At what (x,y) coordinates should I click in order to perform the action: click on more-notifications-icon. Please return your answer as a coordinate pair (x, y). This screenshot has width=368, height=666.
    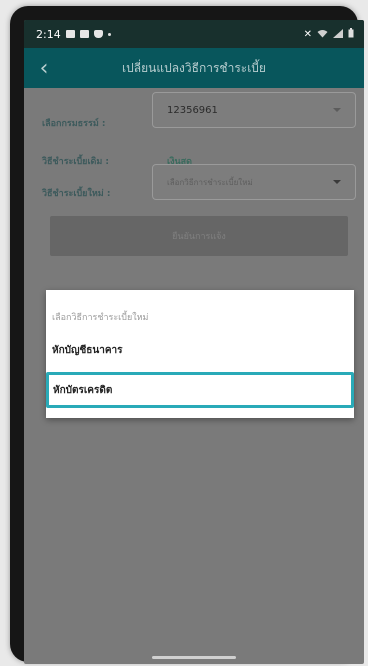
    Looking at the image, I should click on (109, 34).